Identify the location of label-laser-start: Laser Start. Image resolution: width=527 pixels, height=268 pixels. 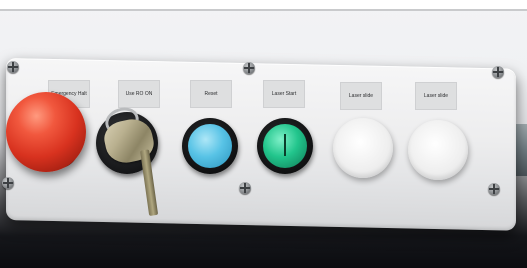
(284, 94).